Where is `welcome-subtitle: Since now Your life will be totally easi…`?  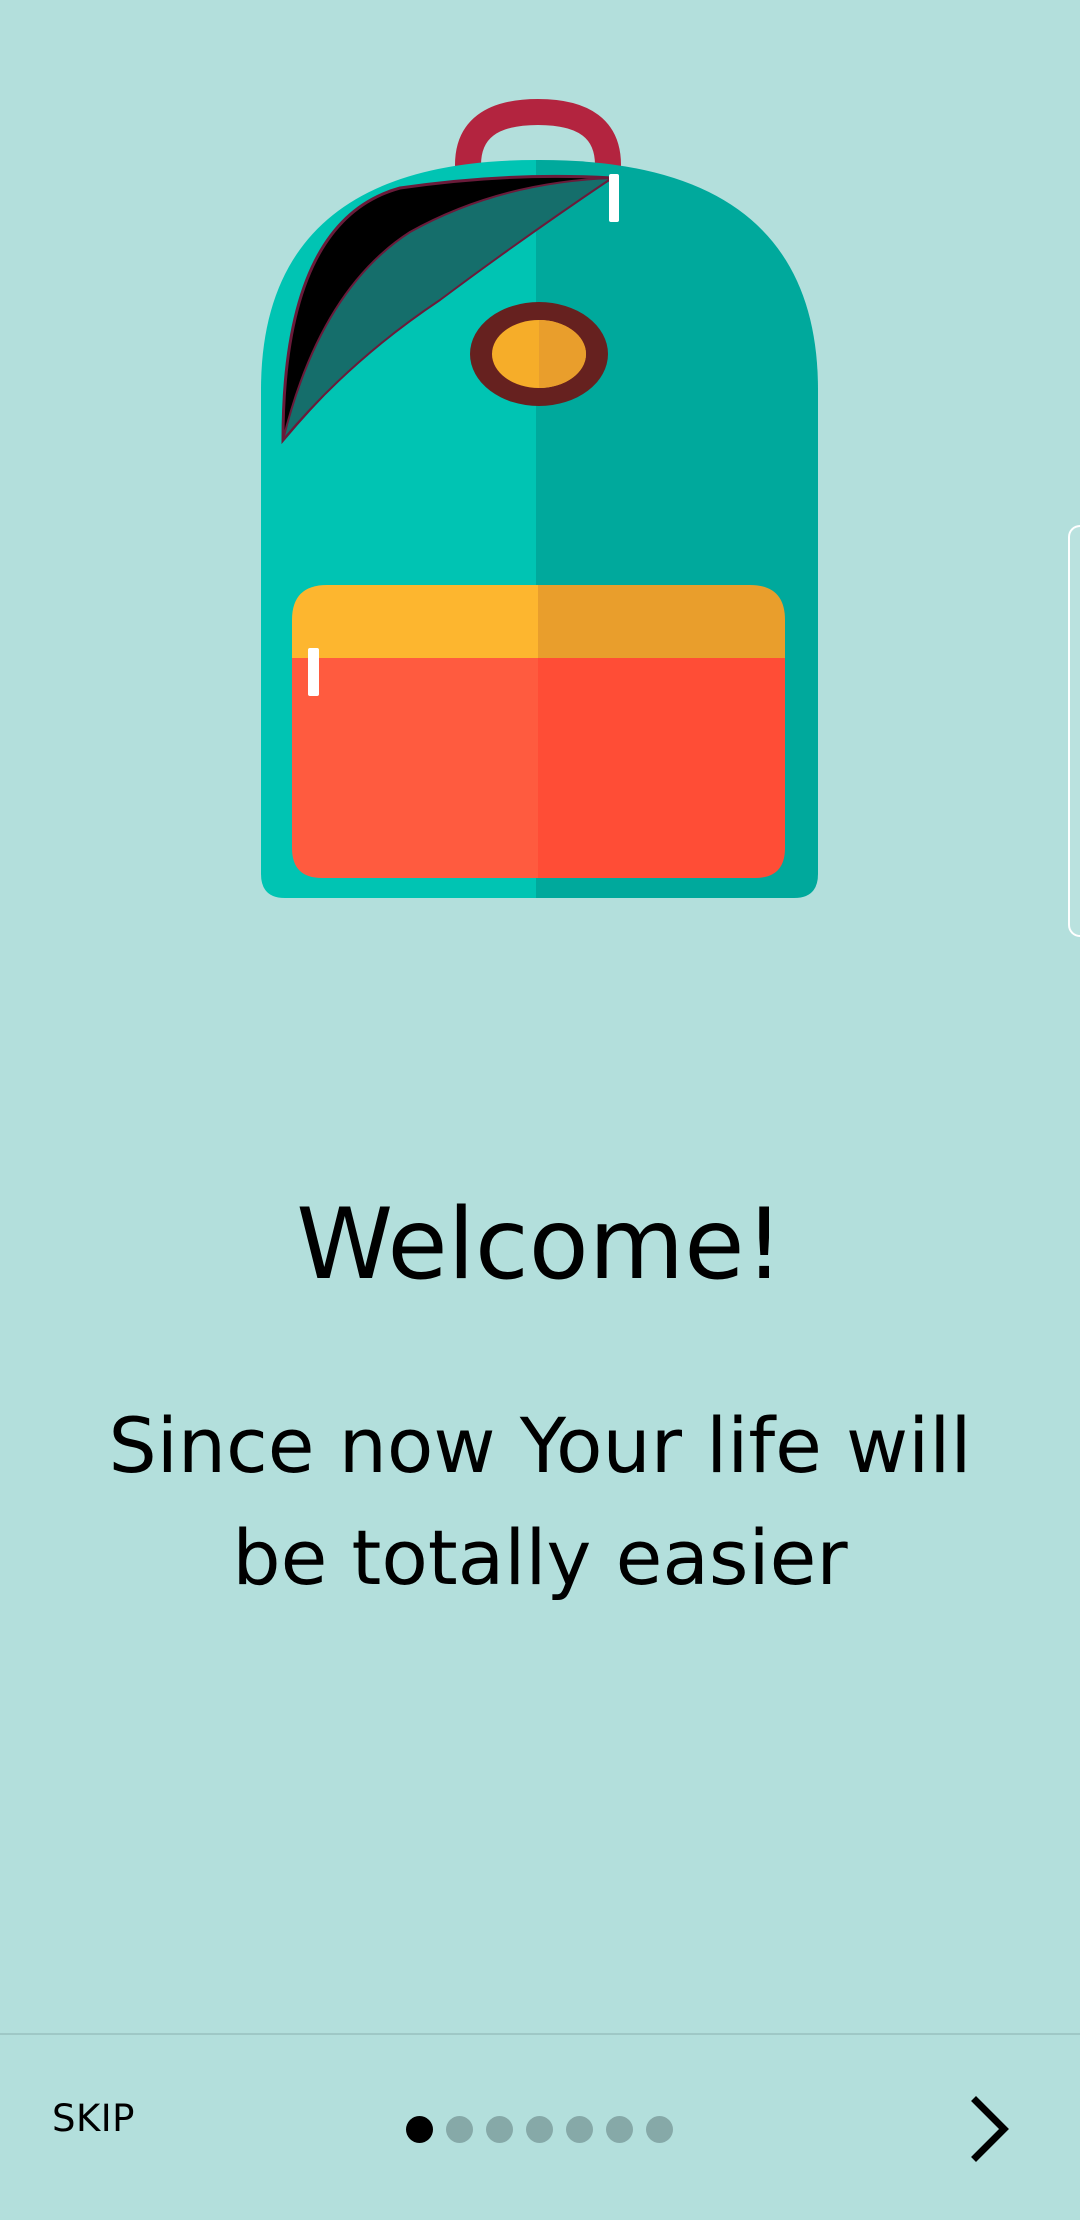 welcome-subtitle: Since now Your life will be totally easi… is located at coordinates (540, 1501).